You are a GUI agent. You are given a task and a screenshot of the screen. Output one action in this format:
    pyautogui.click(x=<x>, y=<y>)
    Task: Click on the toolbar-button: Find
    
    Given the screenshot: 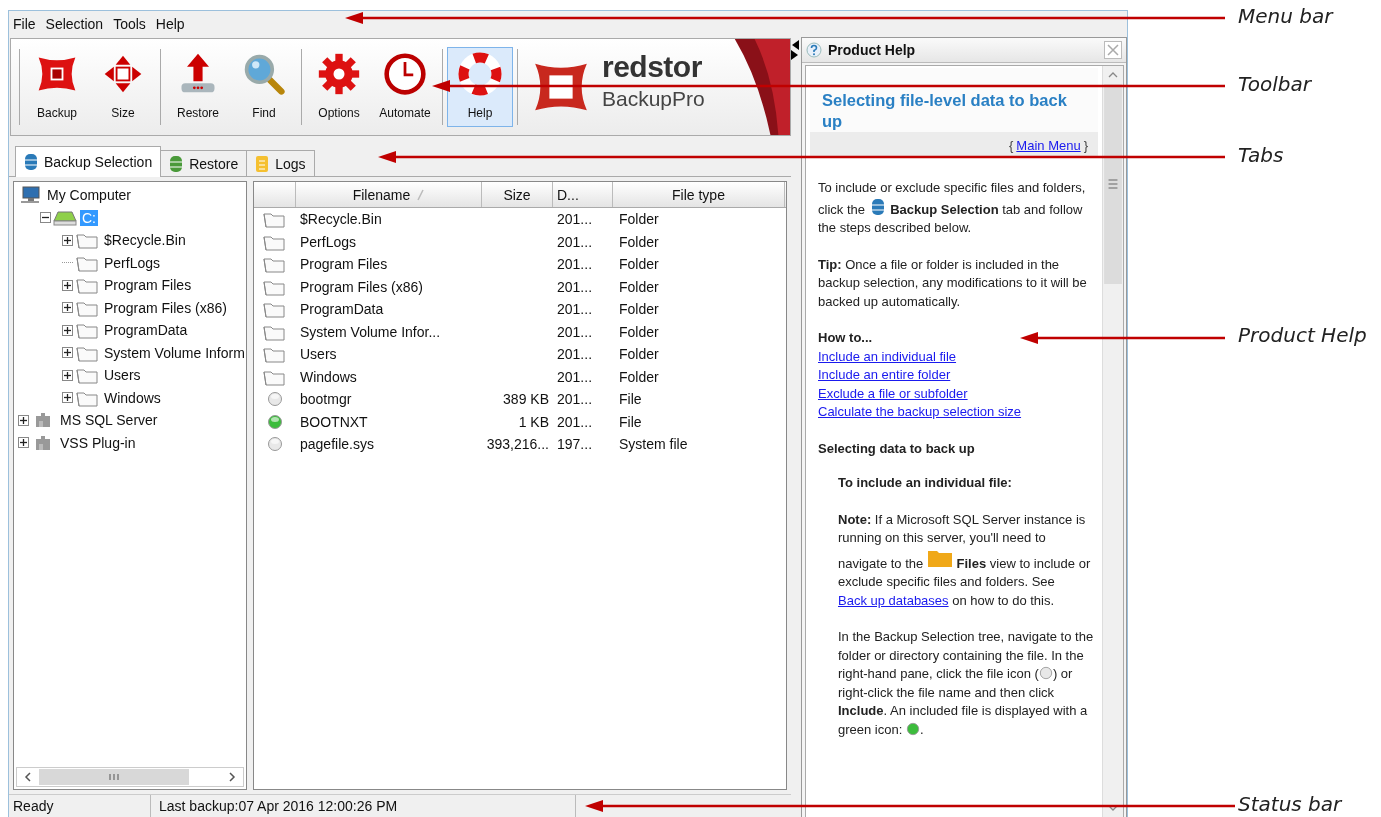 What is the action you would take?
    pyautogui.click(x=264, y=87)
    